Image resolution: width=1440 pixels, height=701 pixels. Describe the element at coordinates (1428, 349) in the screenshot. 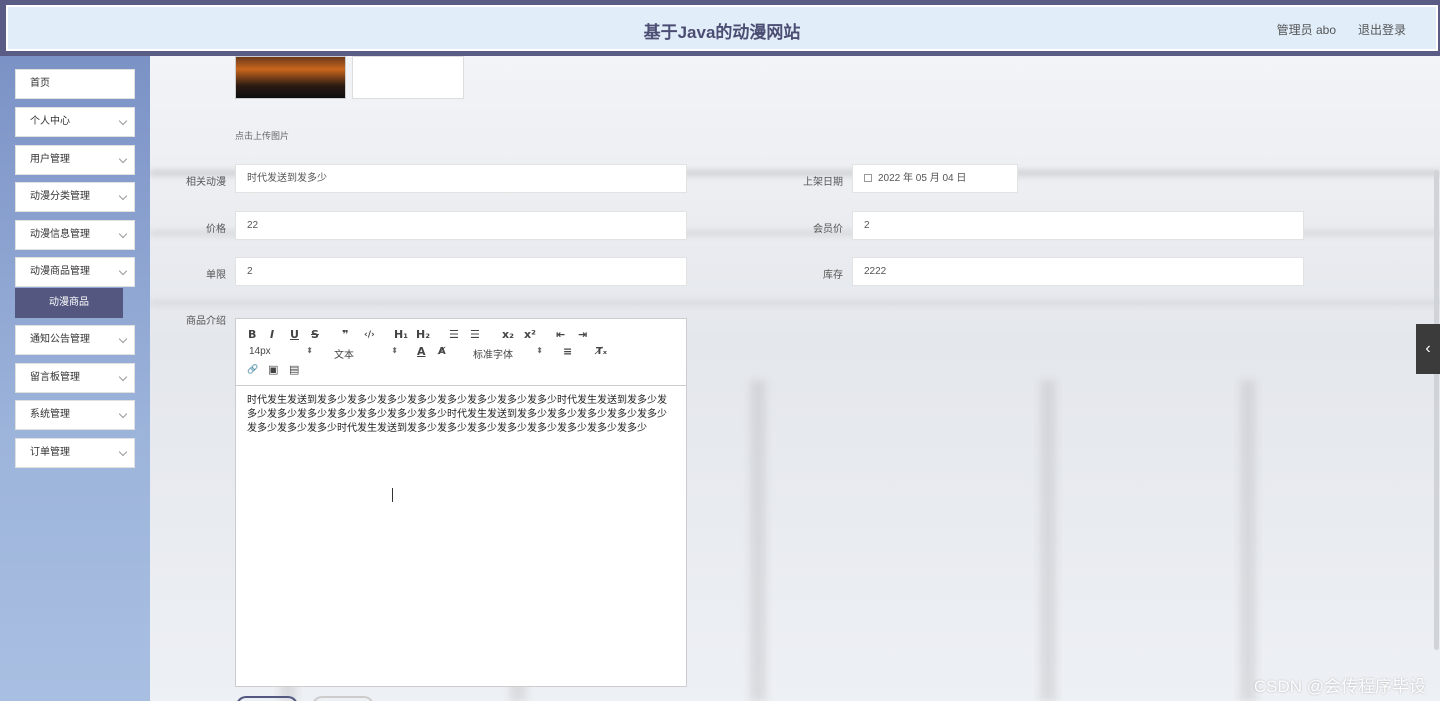

I see `side-panel-toggle: ‹` at that location.